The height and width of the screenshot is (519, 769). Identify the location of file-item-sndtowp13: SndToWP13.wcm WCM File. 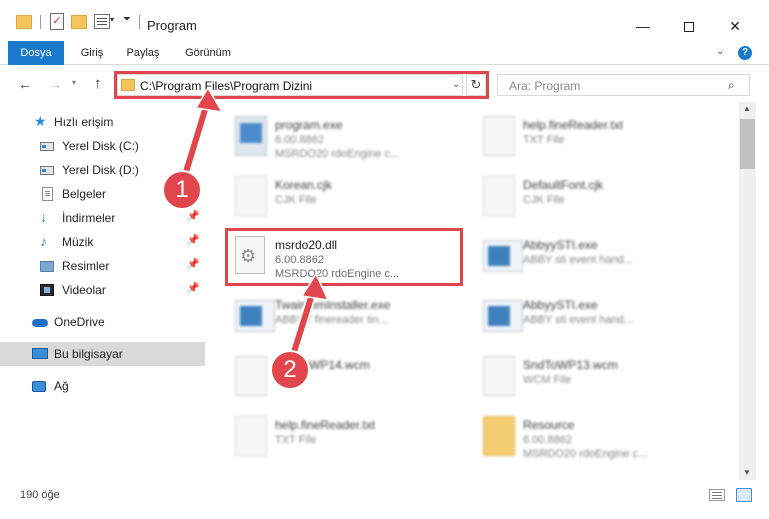
(592, 377).